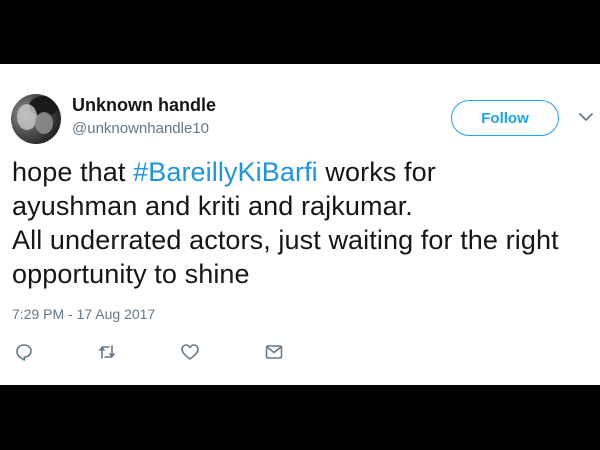  I want to click on tweet-line-1: hope that #BareillyKiBarfi works for, so click(304, 172).